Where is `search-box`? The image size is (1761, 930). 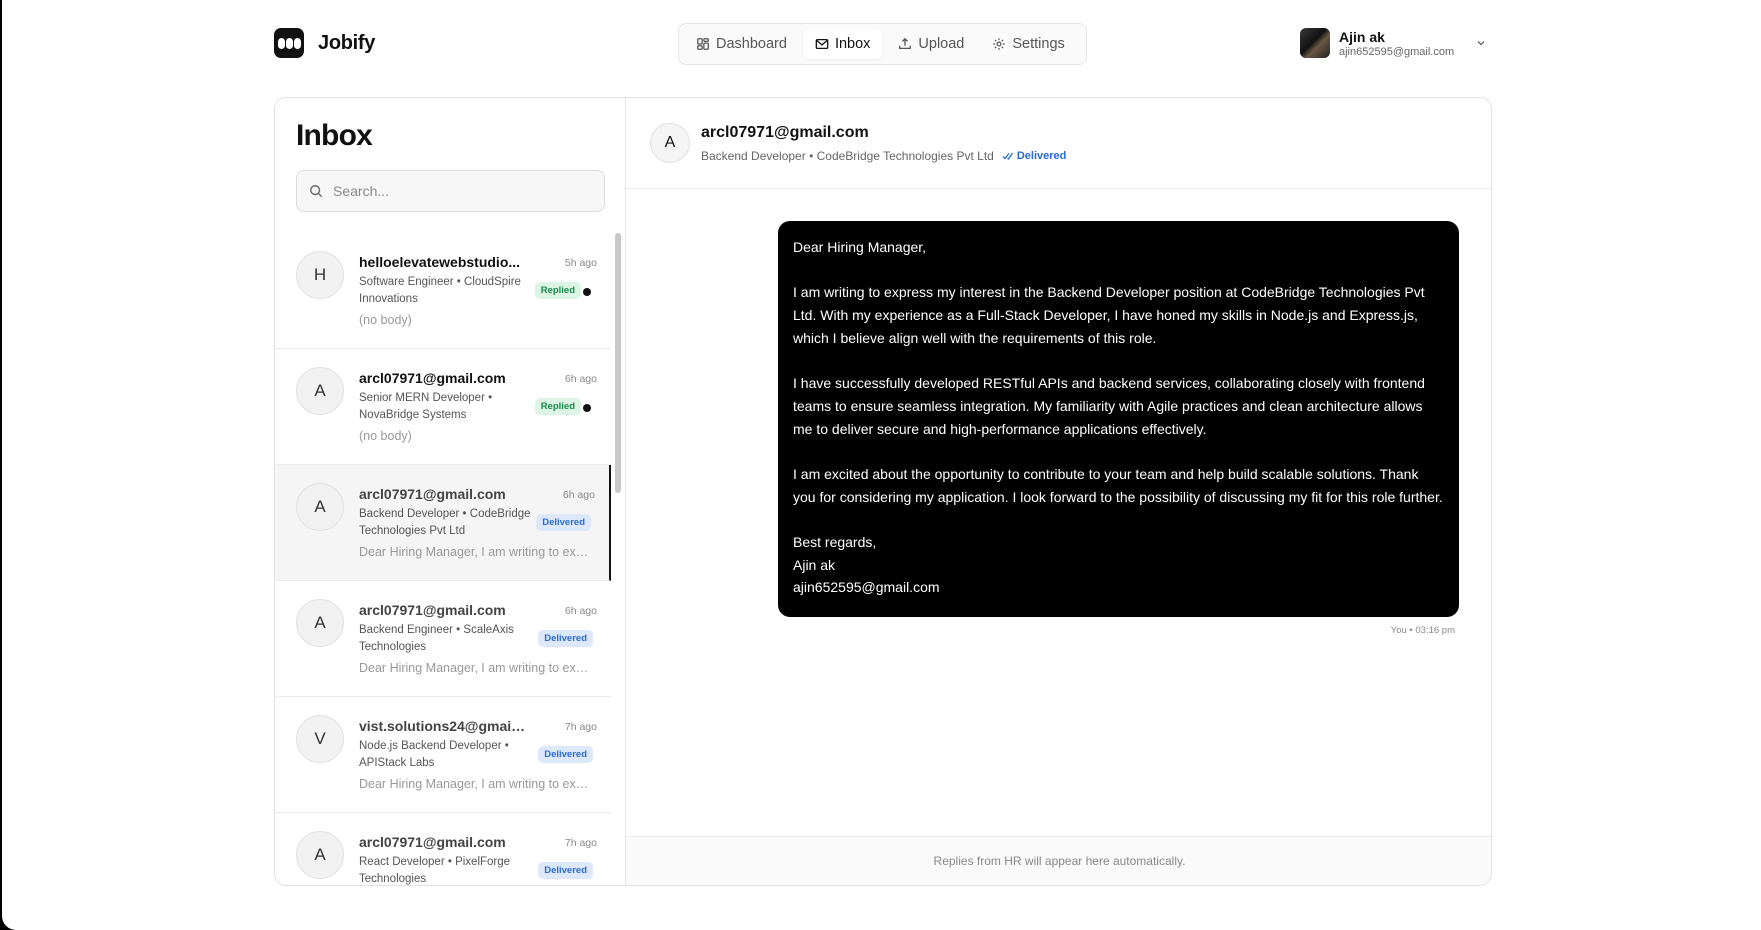
search-box is located at coordinates (450, 191).